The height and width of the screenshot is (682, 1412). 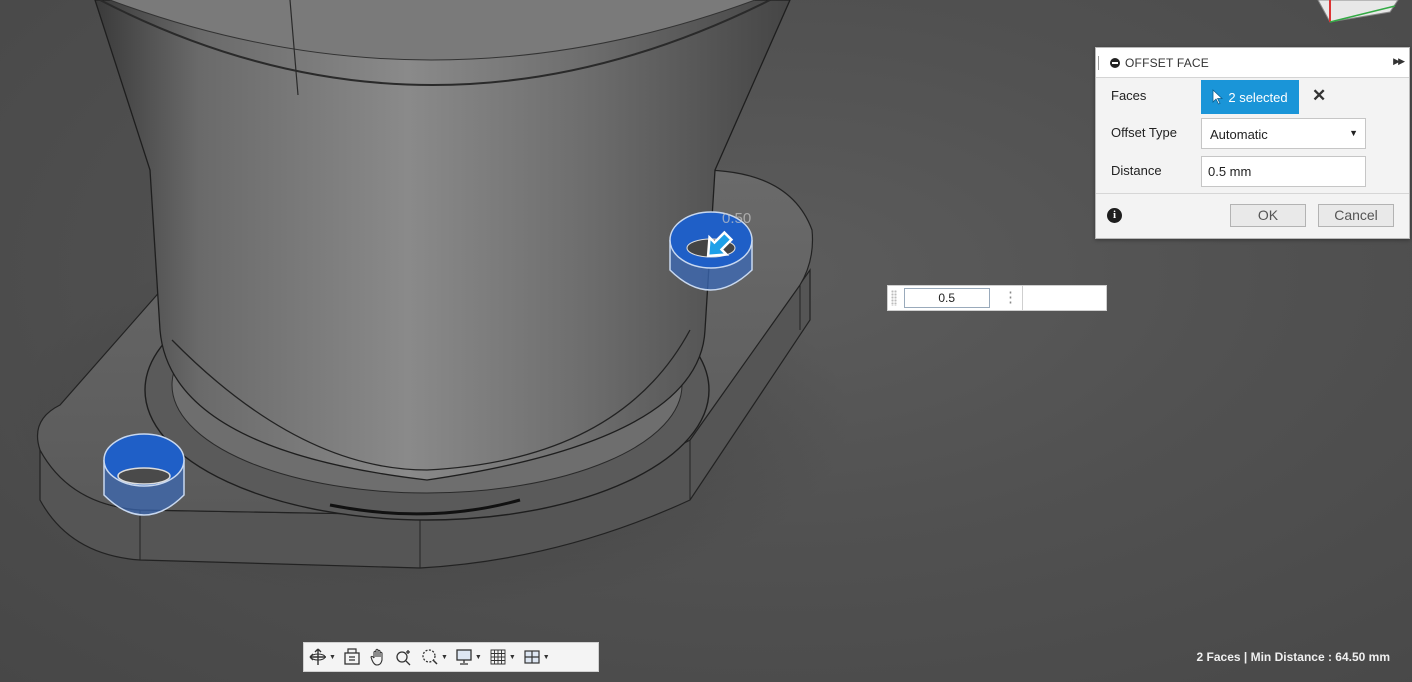 What do you see at coordinates (1252, 193) in the screenshot?
I see `dialog-divider` at bounding box center [1252, 193].